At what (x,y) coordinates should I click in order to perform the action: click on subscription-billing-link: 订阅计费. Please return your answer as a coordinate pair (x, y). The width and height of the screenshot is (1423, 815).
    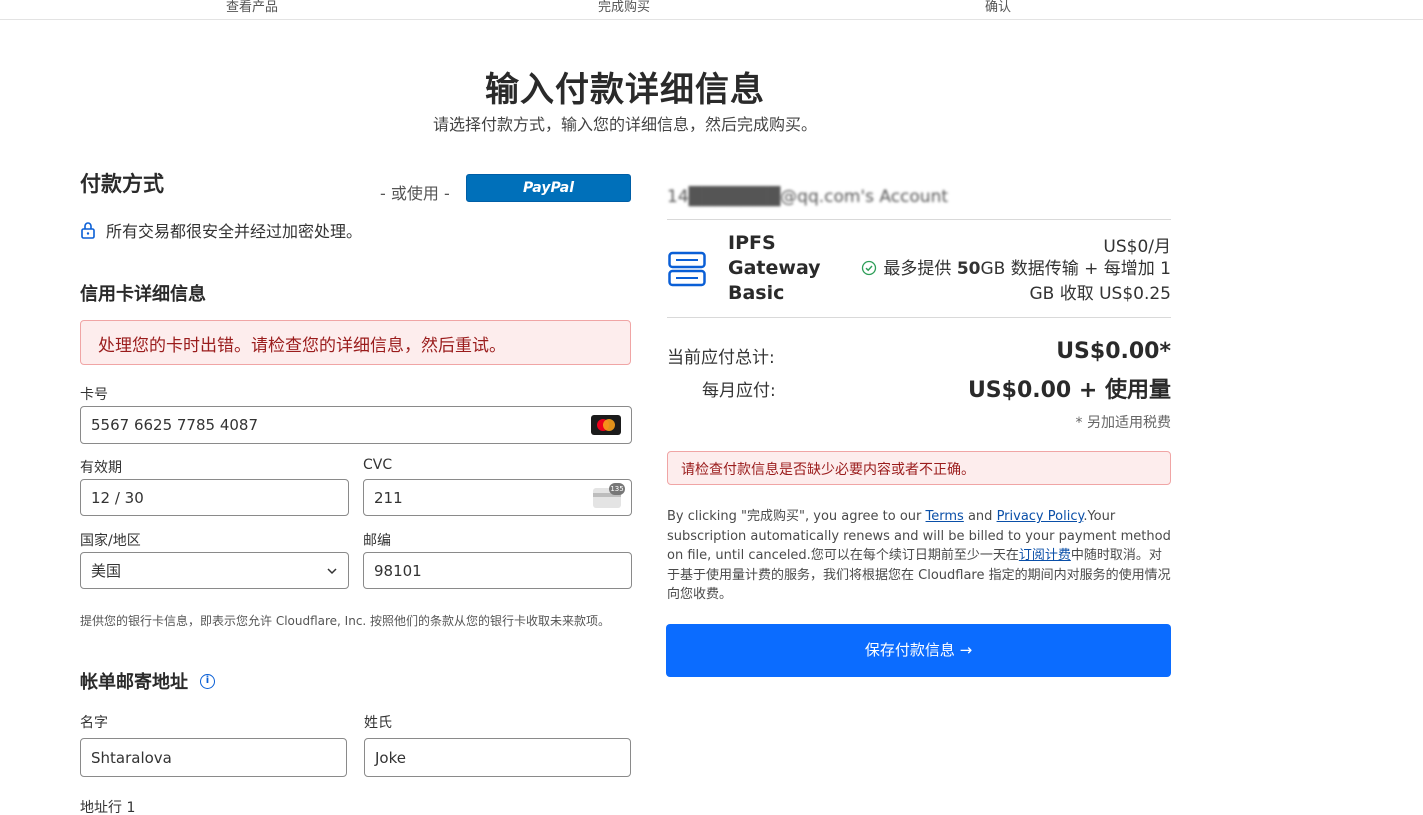
    Looking at the image, I should click on (1045, 555).